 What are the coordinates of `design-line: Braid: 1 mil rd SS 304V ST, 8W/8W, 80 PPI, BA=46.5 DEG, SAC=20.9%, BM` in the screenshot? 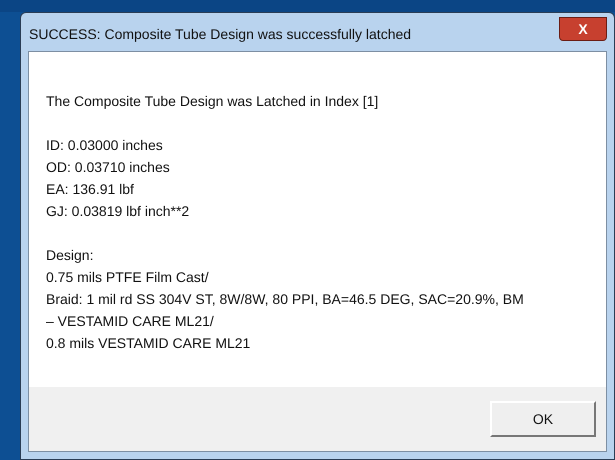 It's located at (285, 299).